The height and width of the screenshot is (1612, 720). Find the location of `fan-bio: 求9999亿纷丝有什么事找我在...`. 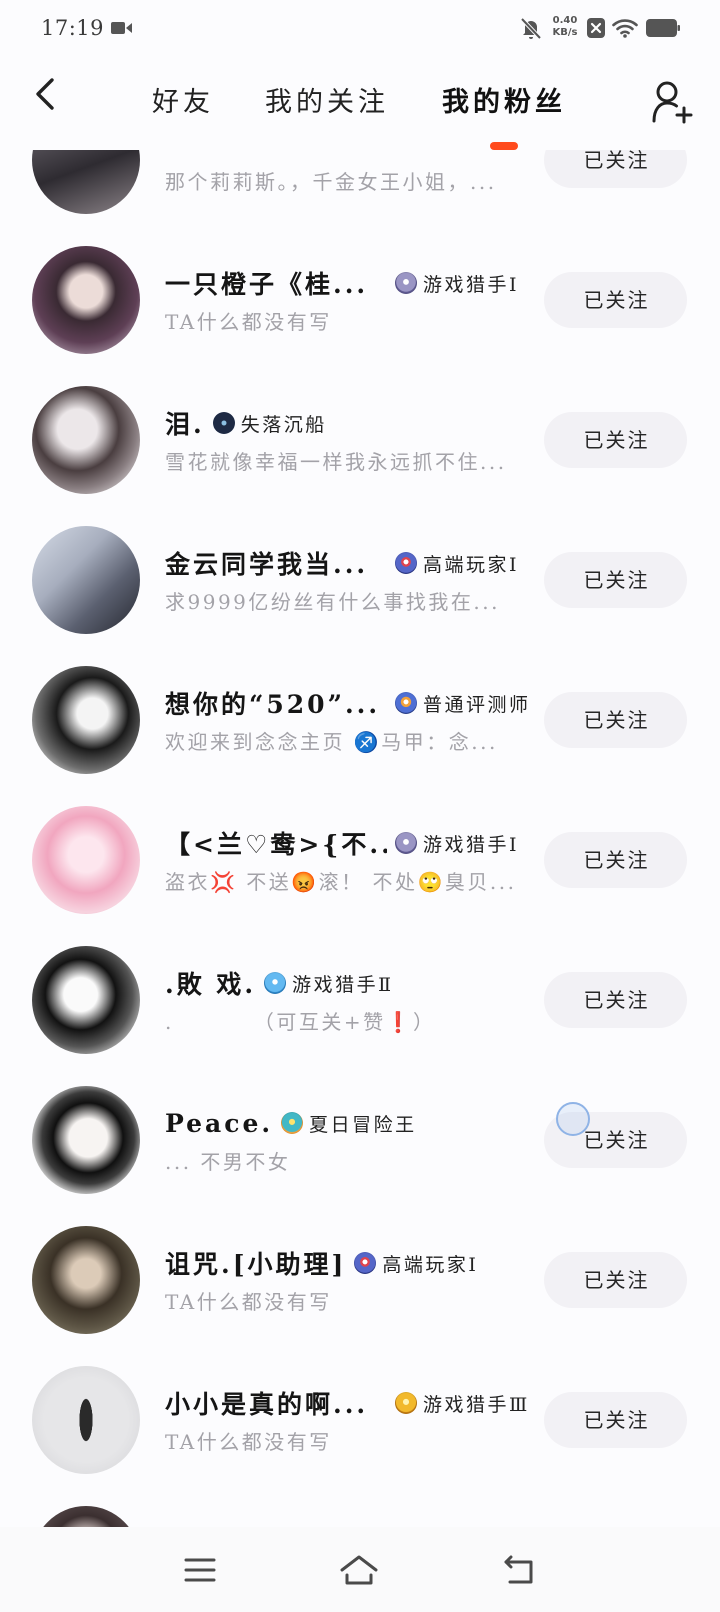

fan-bio: 求9999亿纷丝有什么事找我在... is located at coordinates (332, 602).